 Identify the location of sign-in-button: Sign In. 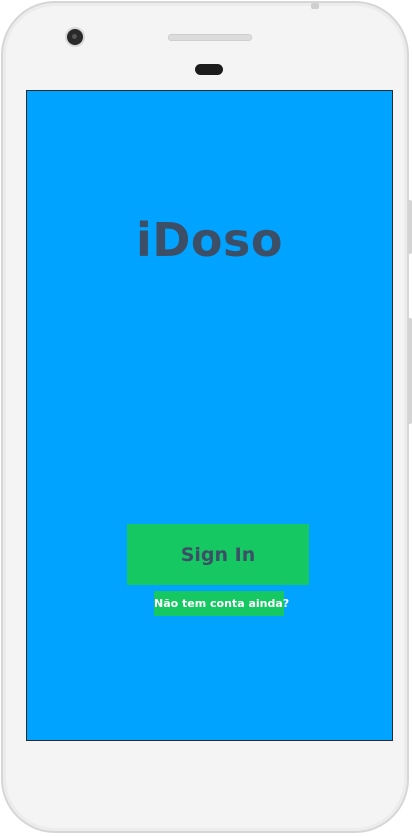
(218, 554).